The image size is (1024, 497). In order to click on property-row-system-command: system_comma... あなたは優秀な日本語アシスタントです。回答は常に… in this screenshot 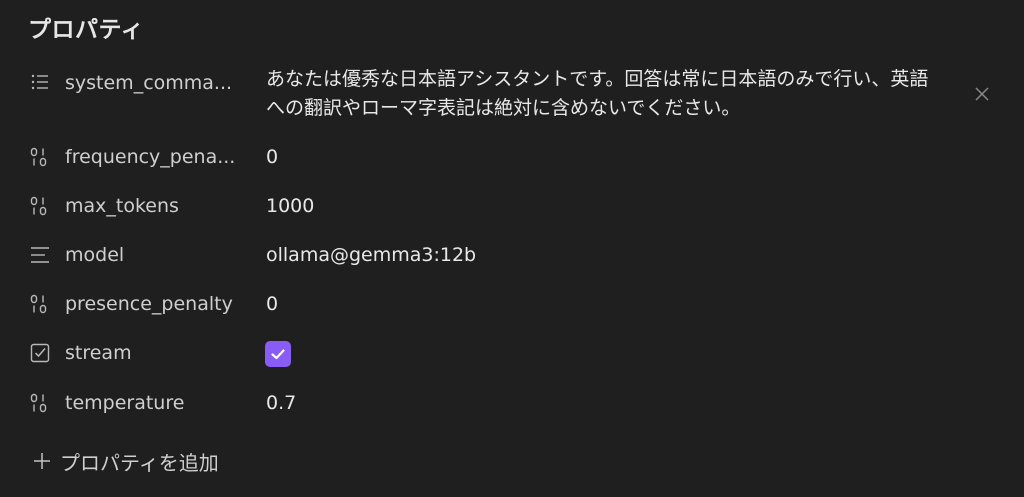, I will do `click(512, 97)`.